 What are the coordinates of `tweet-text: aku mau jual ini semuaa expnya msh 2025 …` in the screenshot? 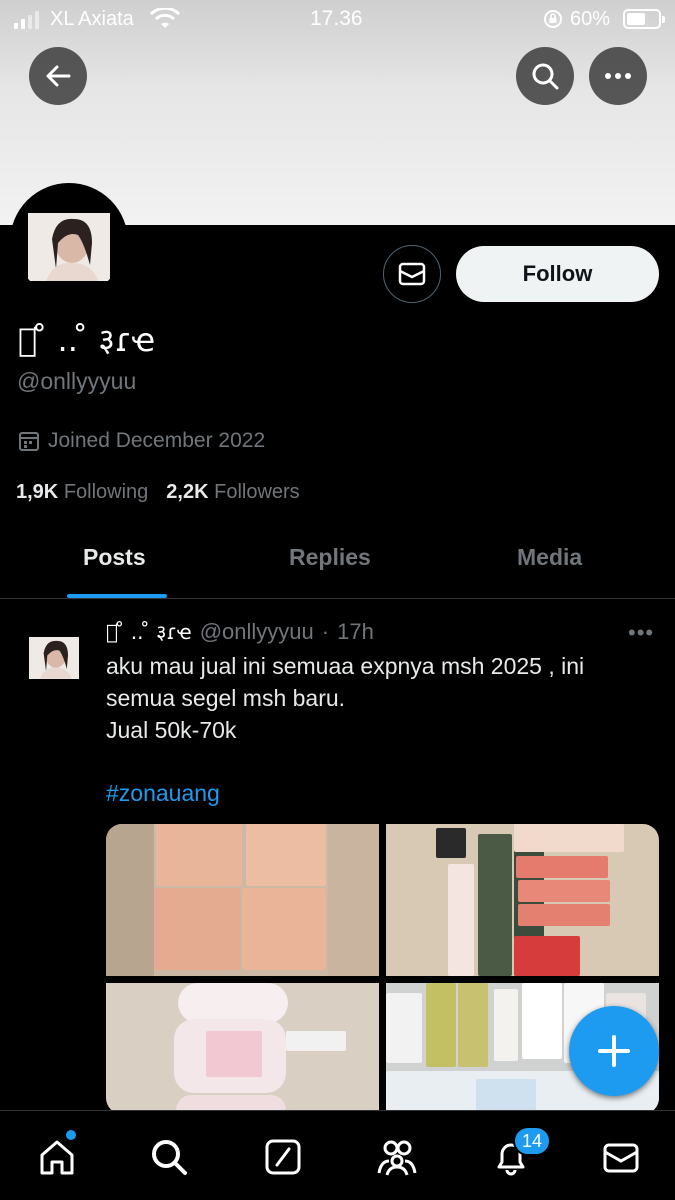 It's located at (383, 698).